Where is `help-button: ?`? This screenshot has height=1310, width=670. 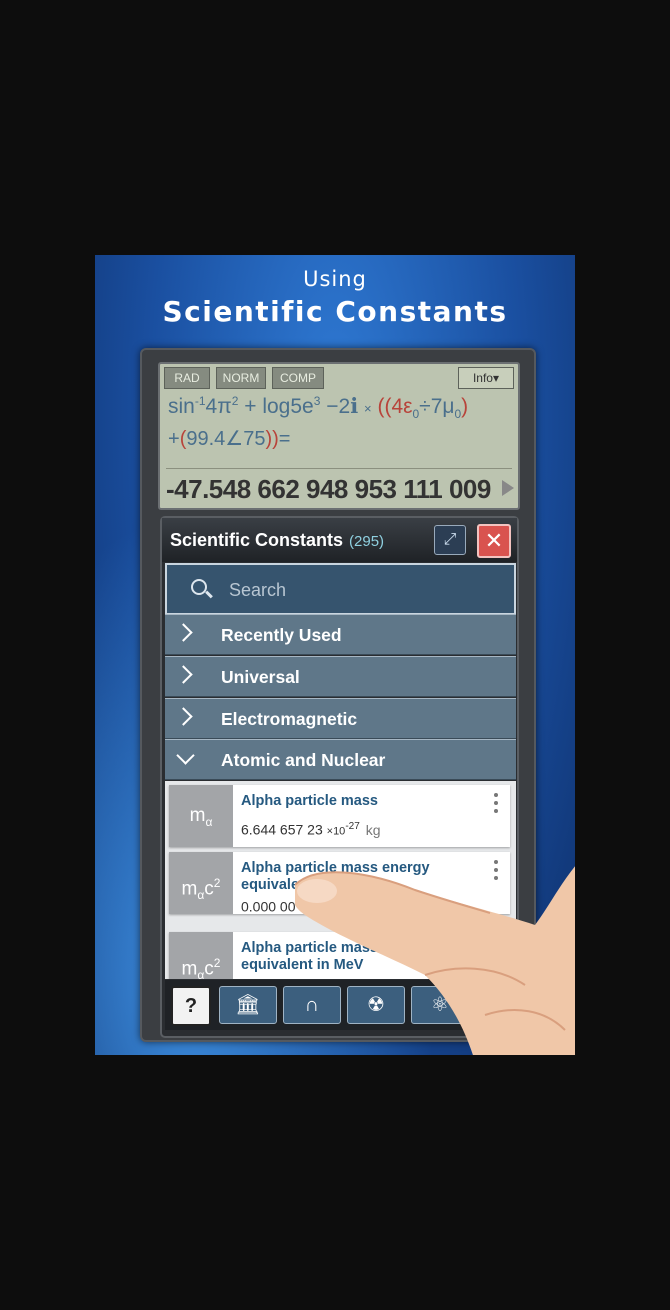 help-button: ? is located at coordinates (191, 1006).